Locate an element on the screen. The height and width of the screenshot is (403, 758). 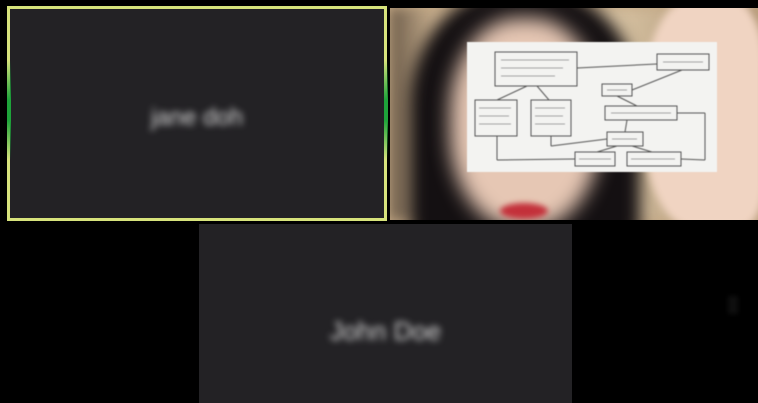
gallery-next-page-icon is located at coordinates (733, 305).